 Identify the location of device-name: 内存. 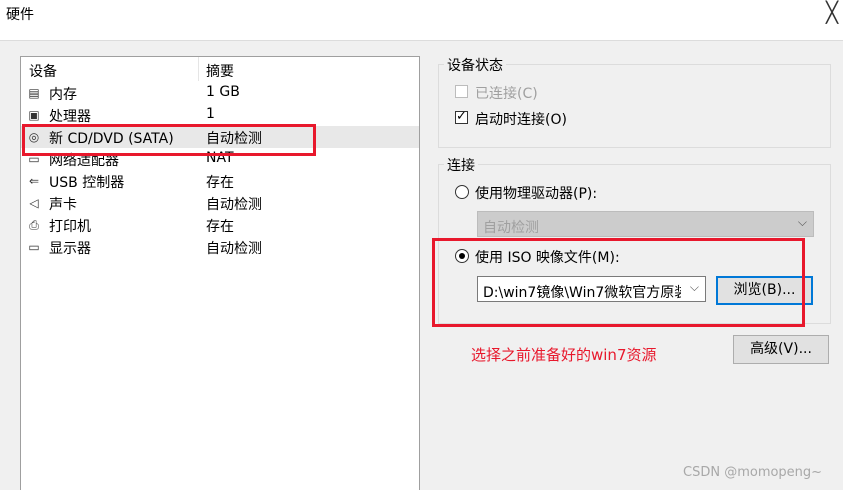
(63, 95).